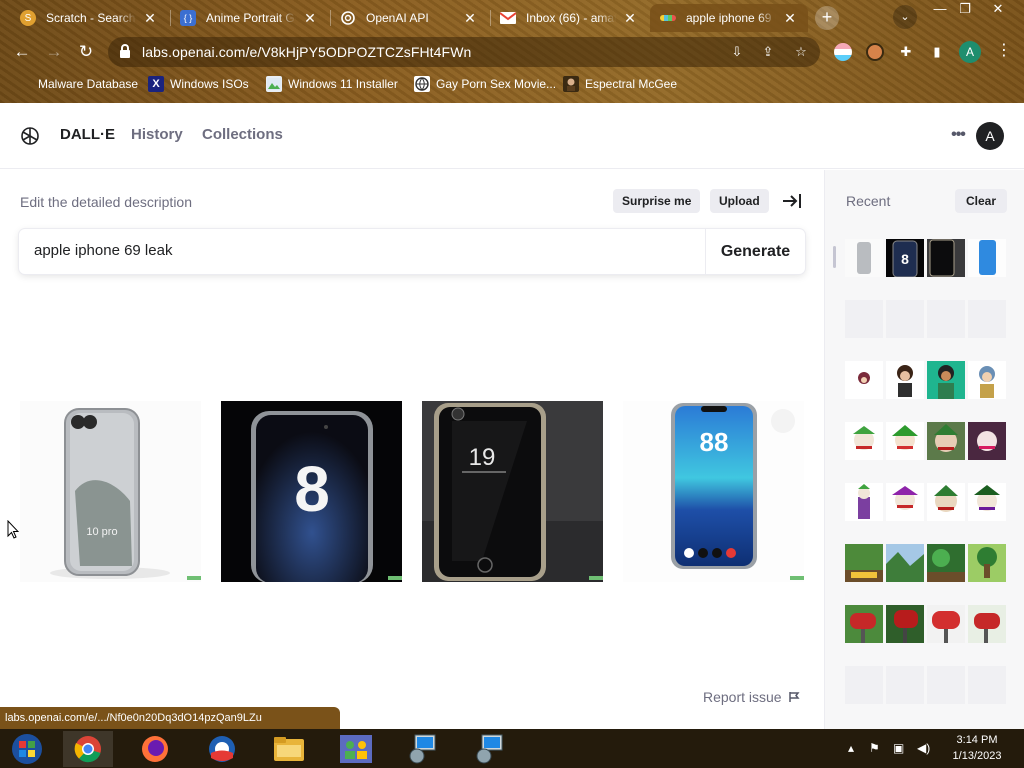 The height and width of the screenshot is (768, 1024). Describe the element at coordinates (89, 18) in the screenshot. I see `tab-scratch-search: S Scratch - Search ✕` at that location.